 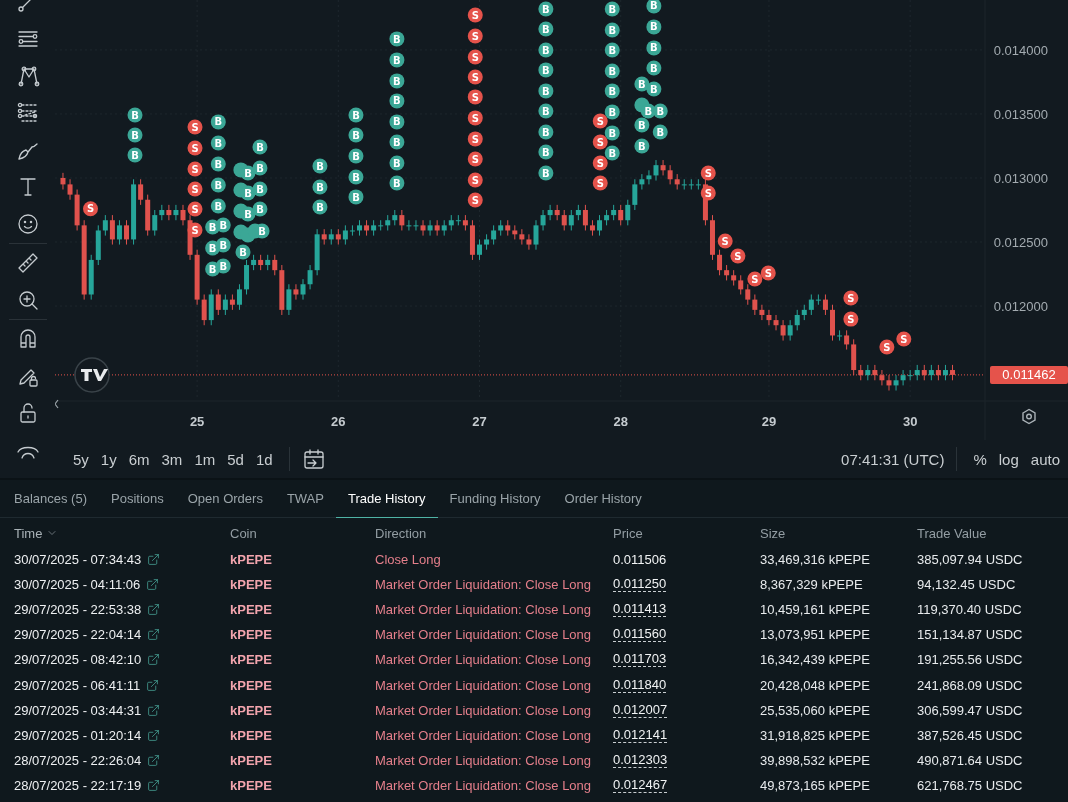 What do you see at coordinates (197, 421) in the screenshot?
I see `date-axis-label: 25` at bounding box center [197, 421].